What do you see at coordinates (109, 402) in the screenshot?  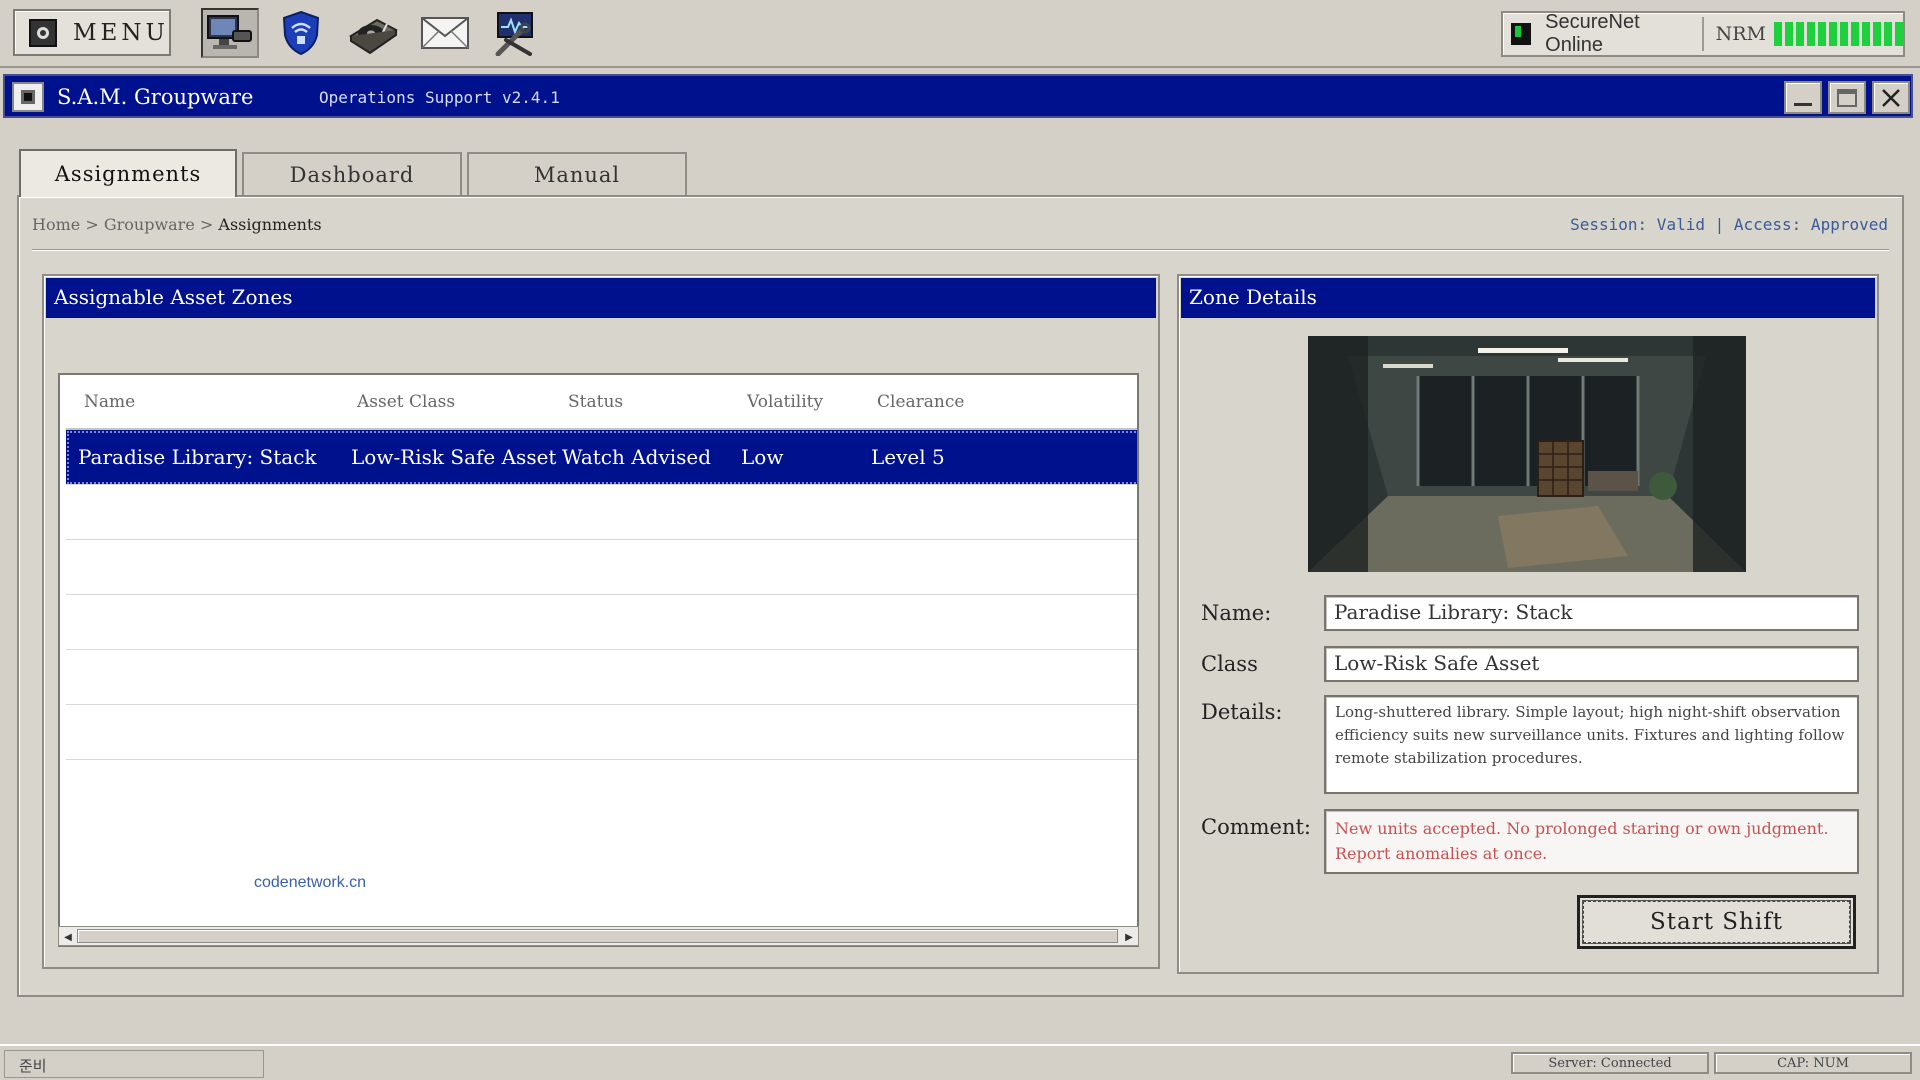 I see `column-header-name: Name` at bounding box center [109, 402].